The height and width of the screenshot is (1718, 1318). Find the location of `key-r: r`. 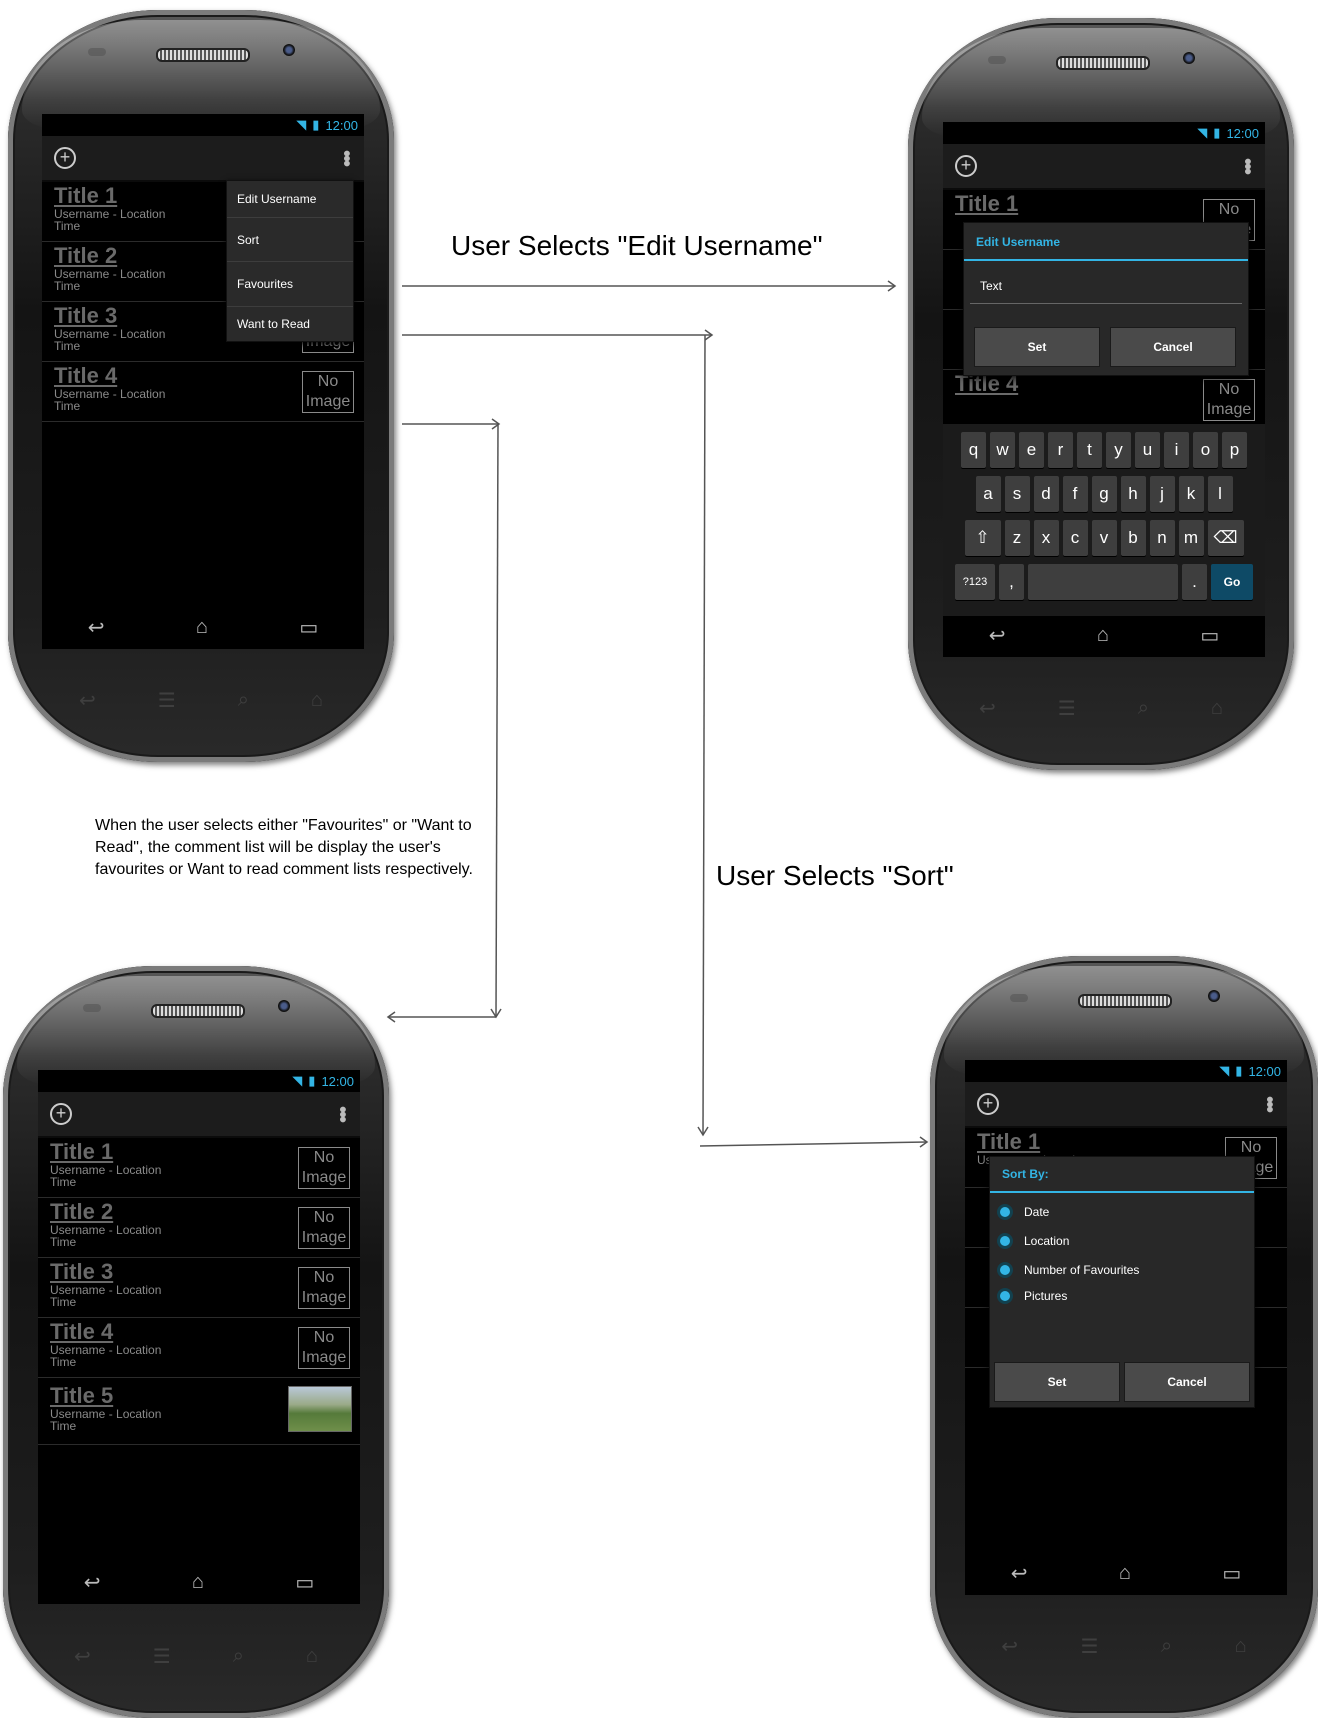

key-r: r is located at coordinates (1060, 450).